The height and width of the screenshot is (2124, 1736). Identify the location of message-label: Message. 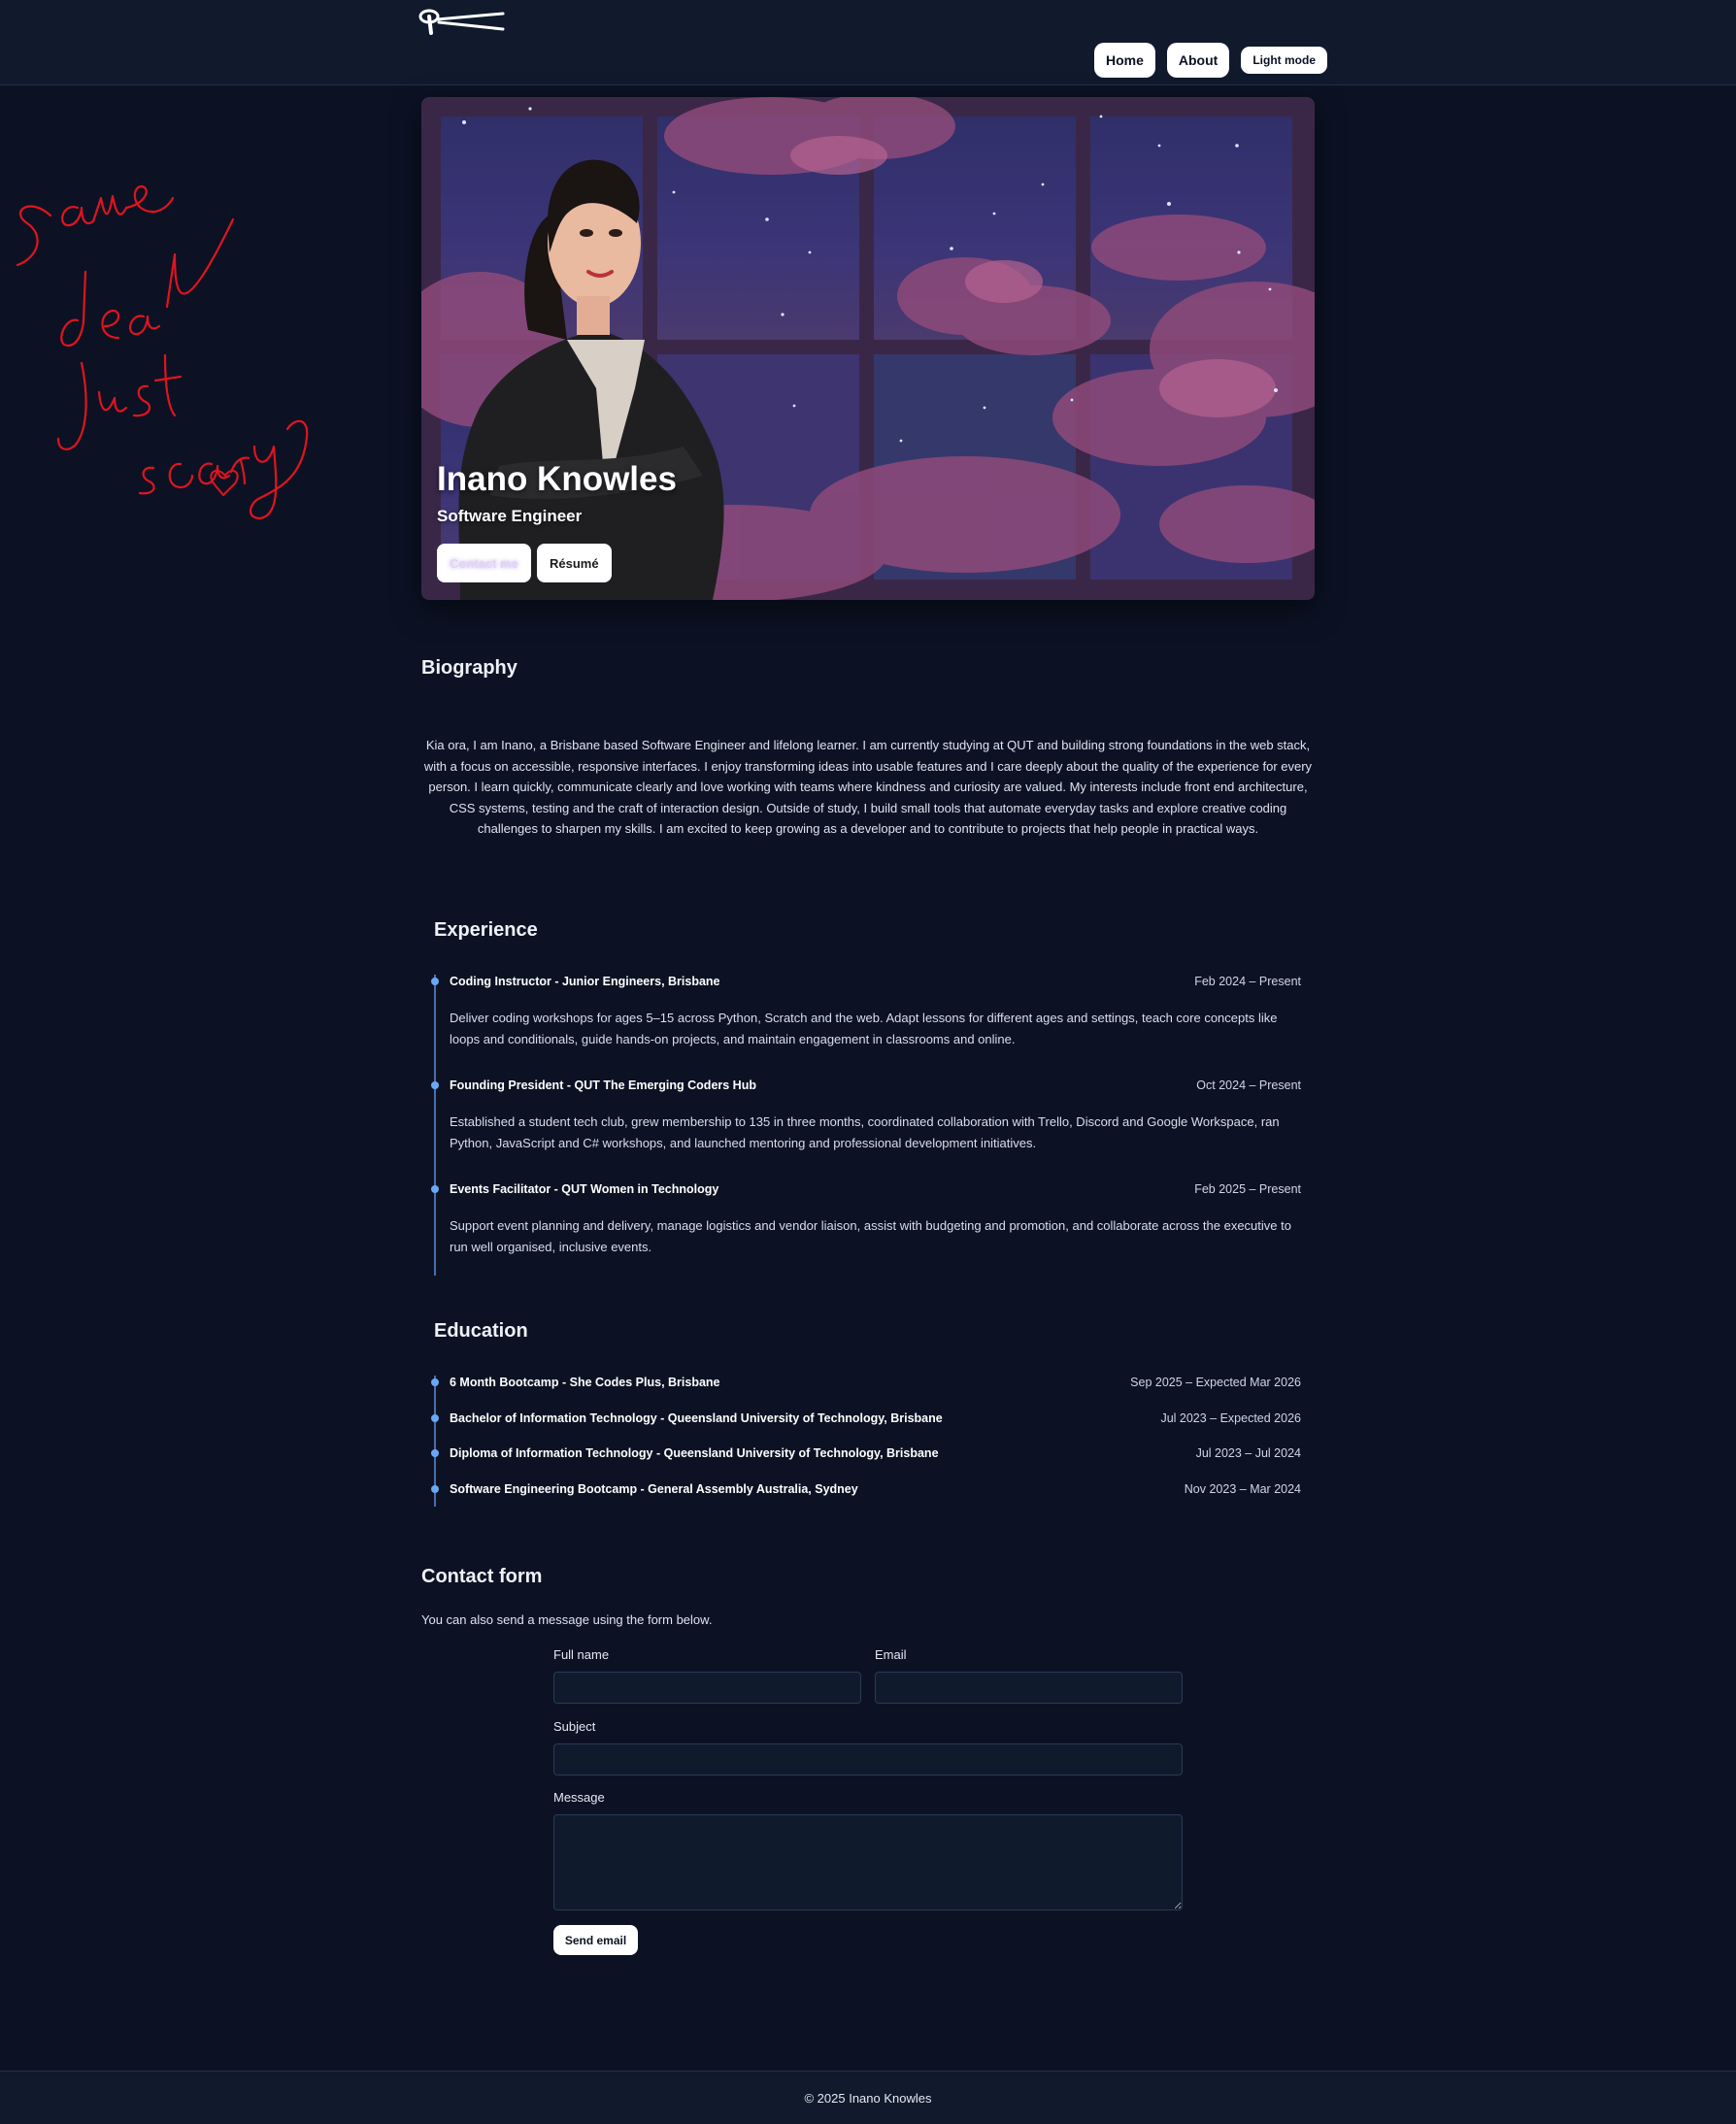
(579, 1797).